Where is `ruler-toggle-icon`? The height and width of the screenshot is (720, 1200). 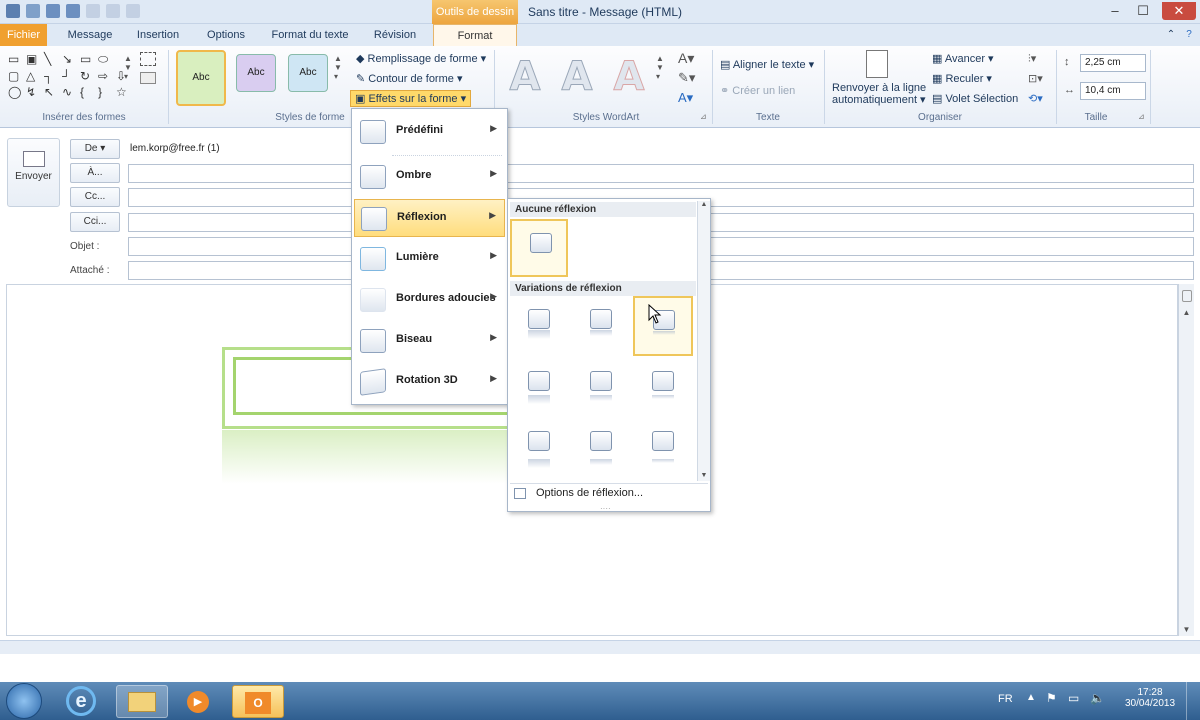
ruler-toggle-icon is located at coordinates (1186, 296).